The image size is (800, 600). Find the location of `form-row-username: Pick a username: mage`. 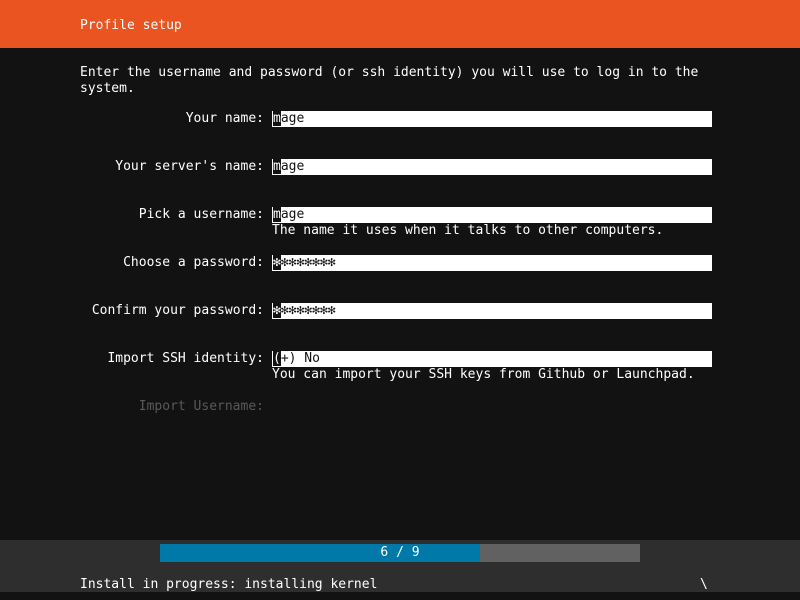

form-row-username: Pick a username: mage is located at coordinates (400, 215).